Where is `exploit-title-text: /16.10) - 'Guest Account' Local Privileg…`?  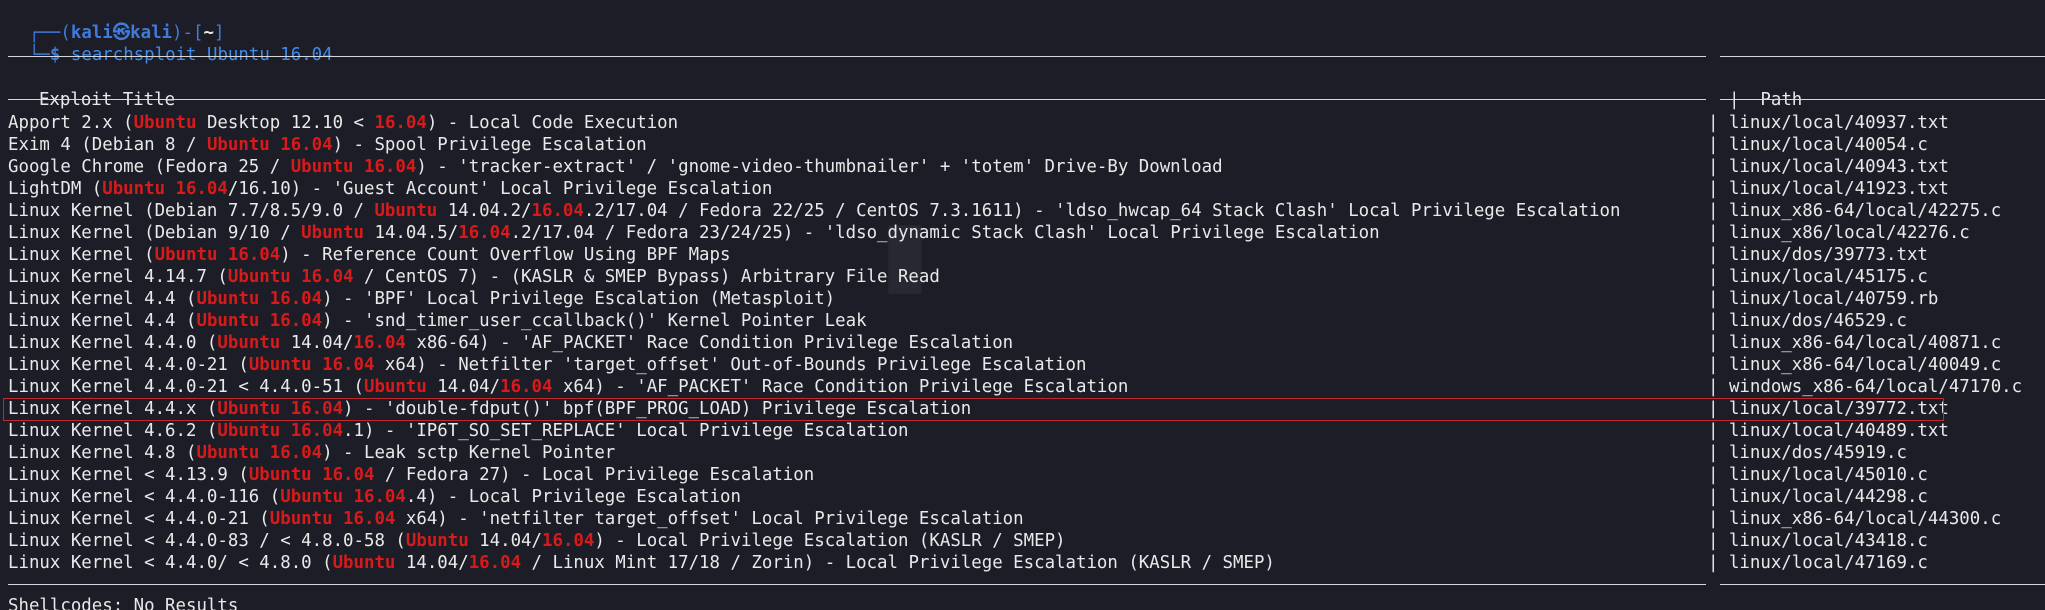 exploit-title-text: /16.10) - 'Guest Account' Local Privileg… is located at coordinates (500, 189).